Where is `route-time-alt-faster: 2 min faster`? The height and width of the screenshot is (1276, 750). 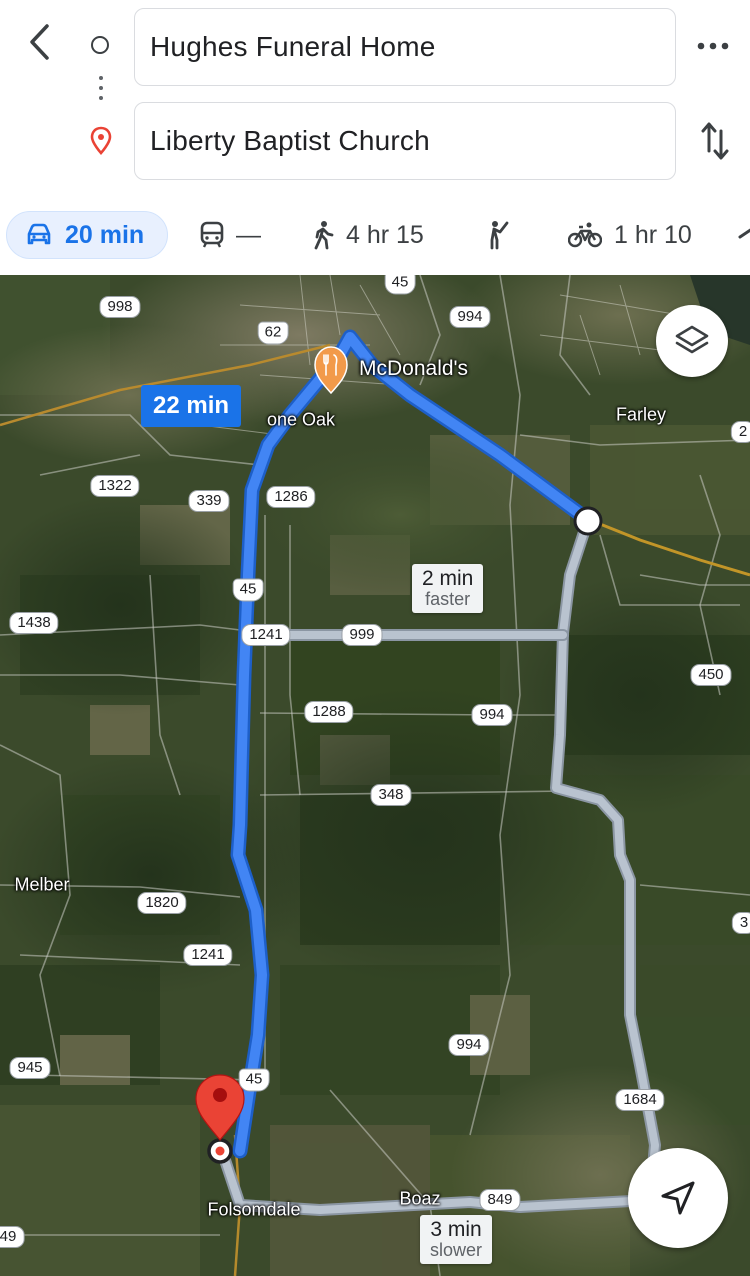
route-time-alt-faster: 2 min faster is located at coordinates (448, 588).